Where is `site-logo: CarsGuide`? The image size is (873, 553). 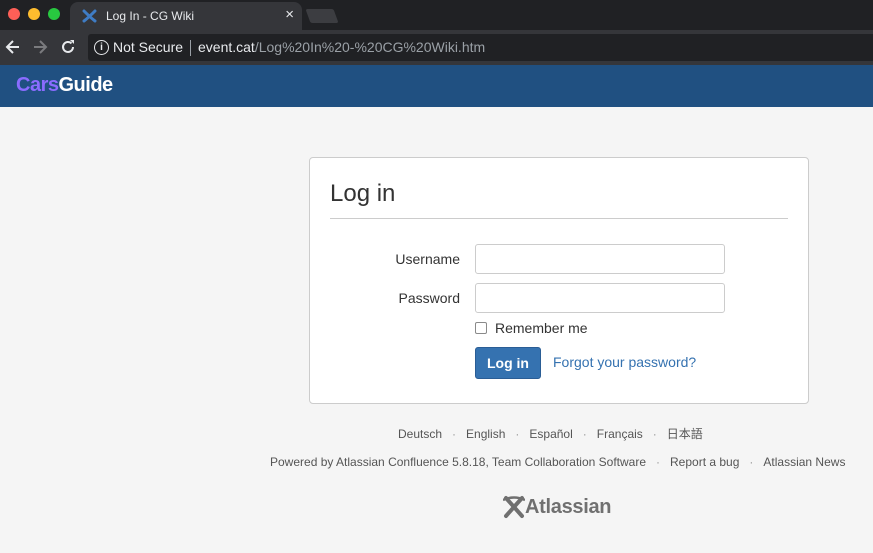 site-logo: CarsGuide is located at coordinates (64, 85).